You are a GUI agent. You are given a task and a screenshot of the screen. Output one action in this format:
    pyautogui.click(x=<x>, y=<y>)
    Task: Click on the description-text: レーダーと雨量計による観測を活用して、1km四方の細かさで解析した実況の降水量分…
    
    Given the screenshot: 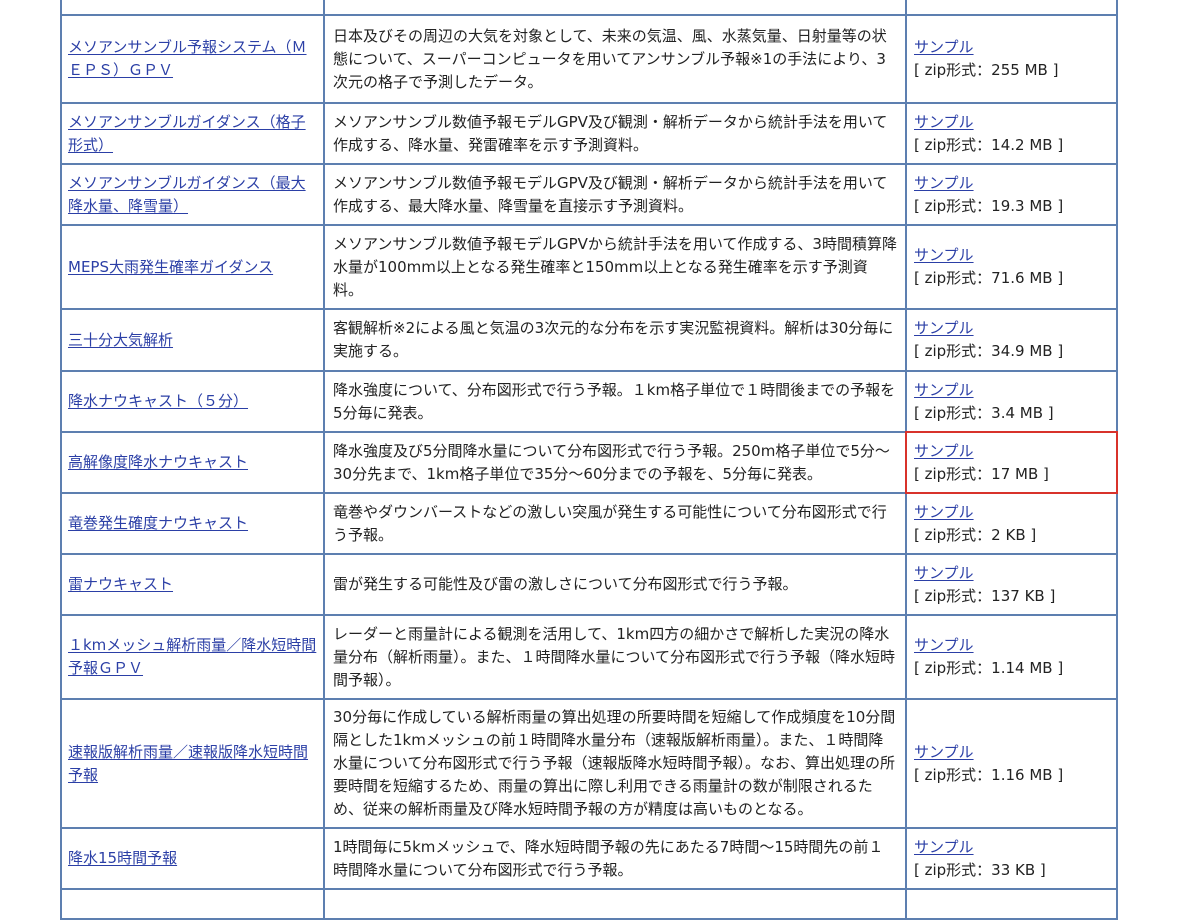 What is the action you would take?
    pyautogui.click(x=614, y=656)
    